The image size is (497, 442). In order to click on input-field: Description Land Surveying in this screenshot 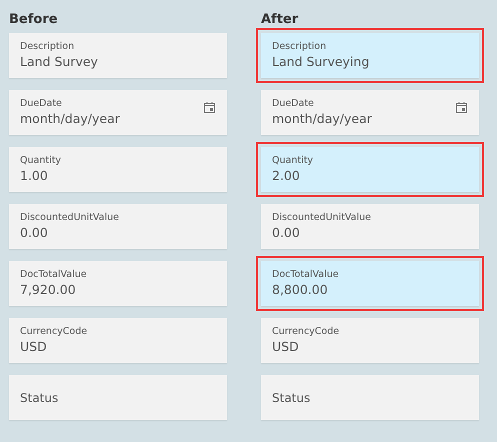, I will do `click(370, 55)`.